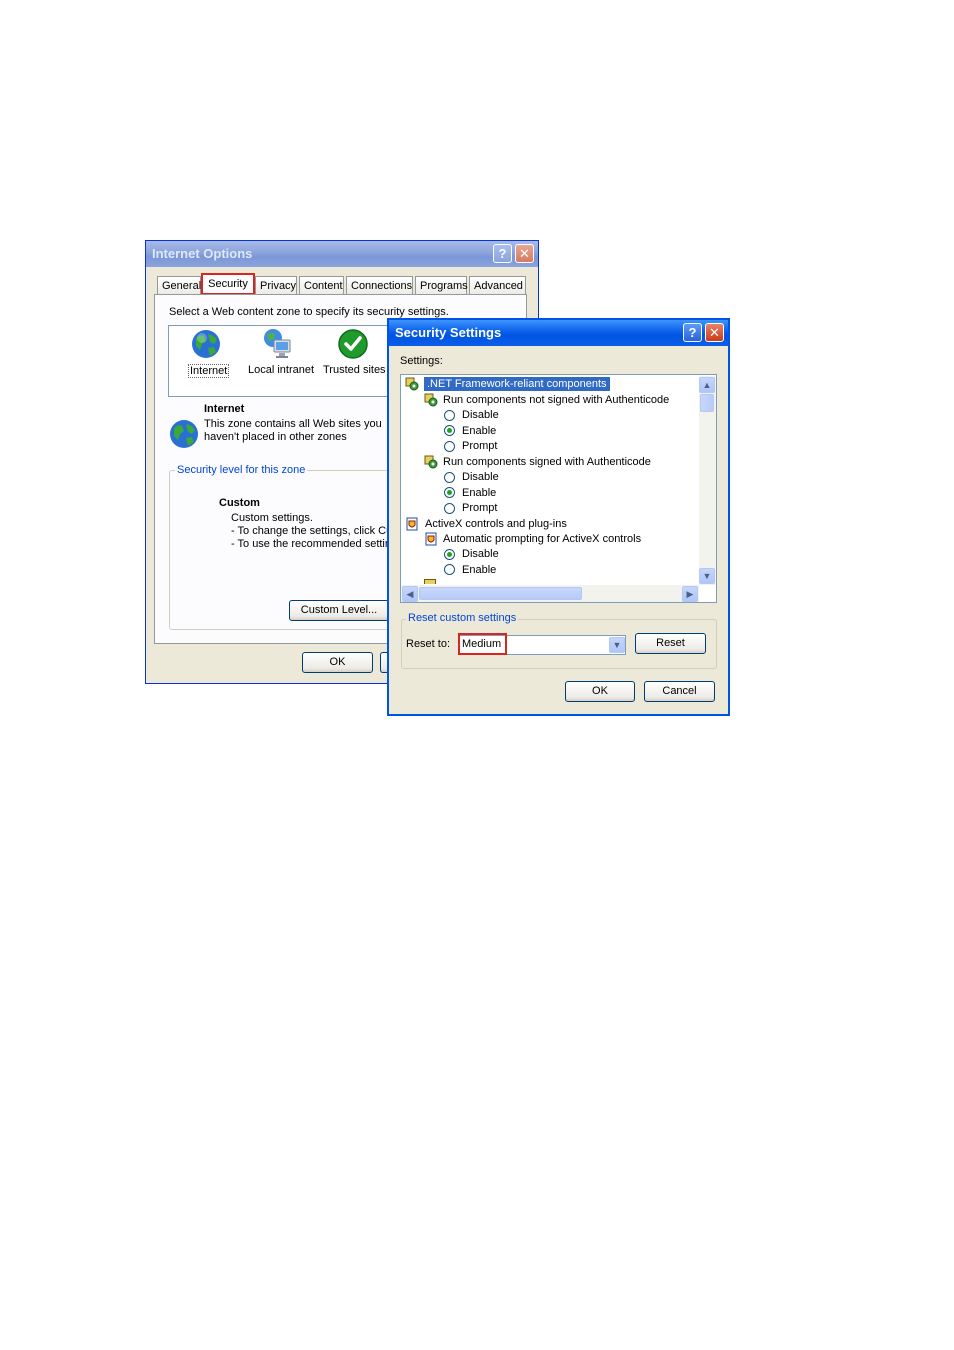  I want to click on security-settings-titlebar: Security Settings, so click(558, 333).